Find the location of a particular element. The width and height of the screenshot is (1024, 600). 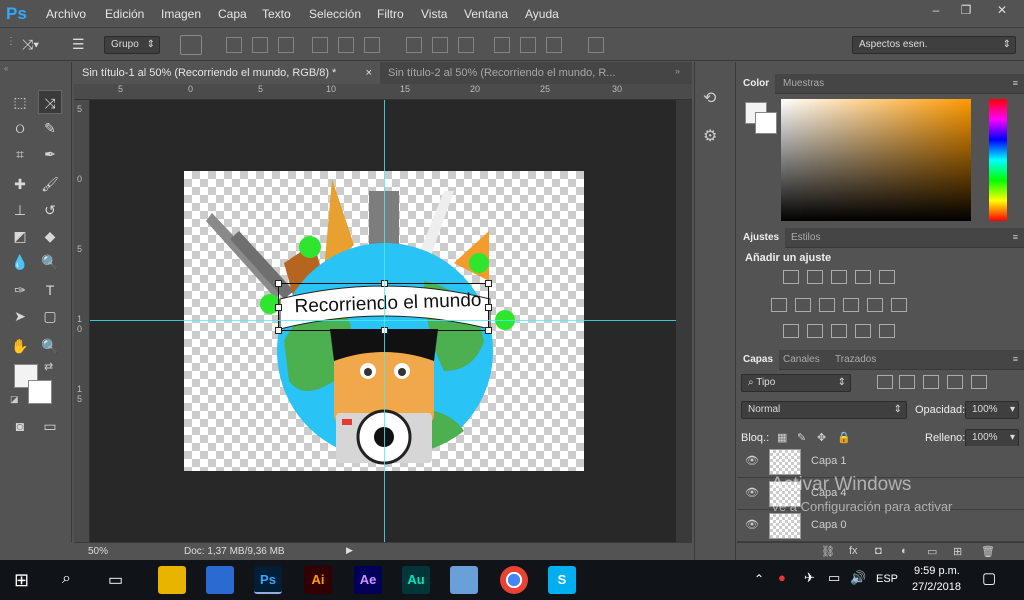

tabs-overflow-icon: » is located at coordinates (677, 71).